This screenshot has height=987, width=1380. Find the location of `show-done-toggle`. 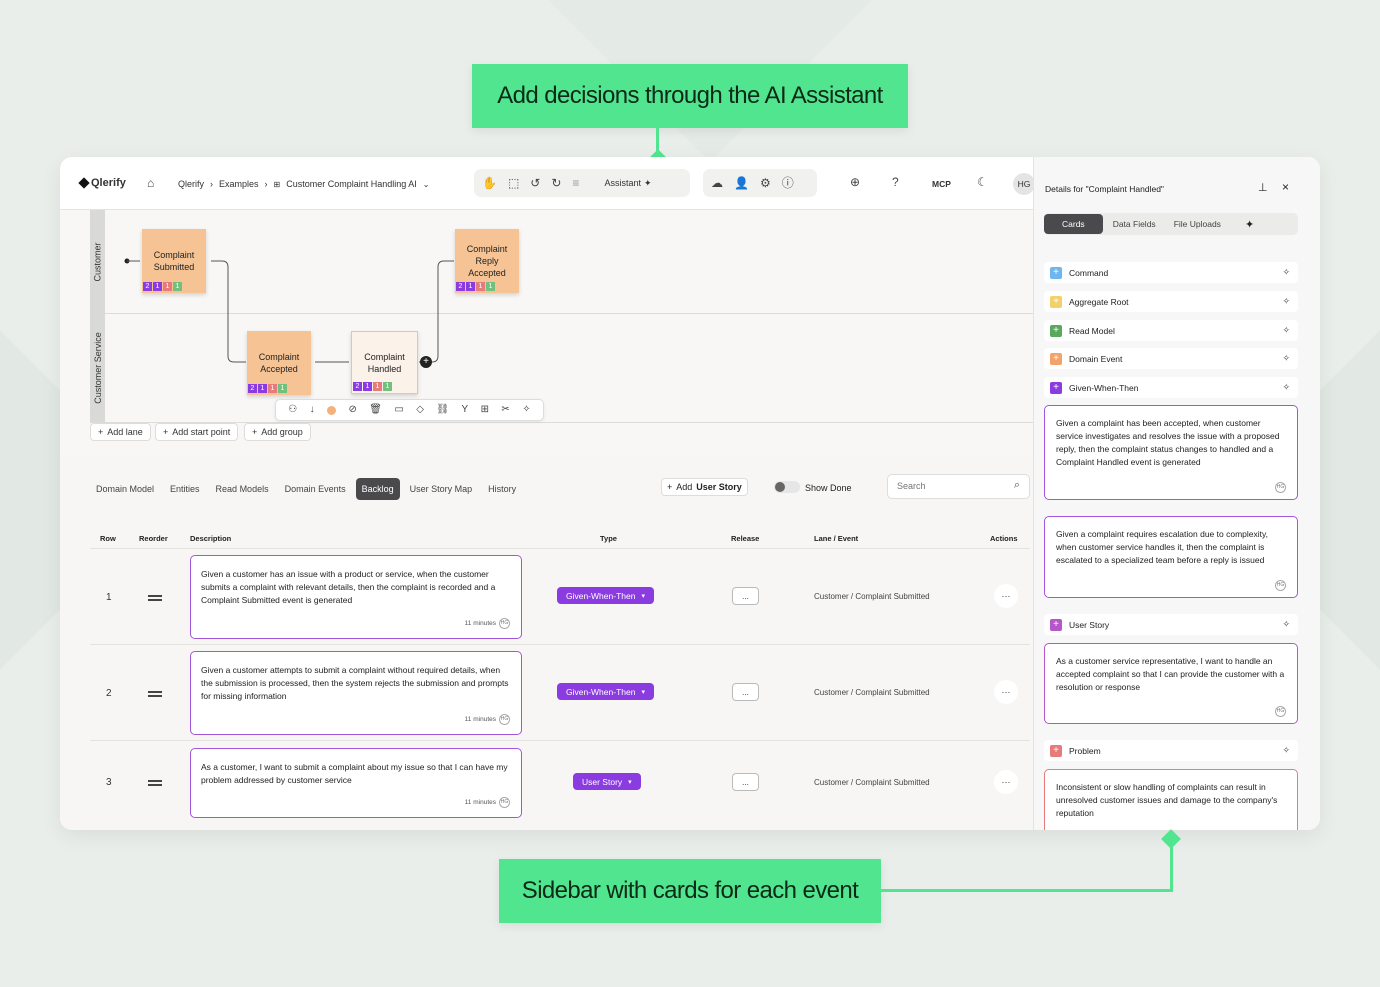

show-done-toggle is located at coordinates (787, 487).